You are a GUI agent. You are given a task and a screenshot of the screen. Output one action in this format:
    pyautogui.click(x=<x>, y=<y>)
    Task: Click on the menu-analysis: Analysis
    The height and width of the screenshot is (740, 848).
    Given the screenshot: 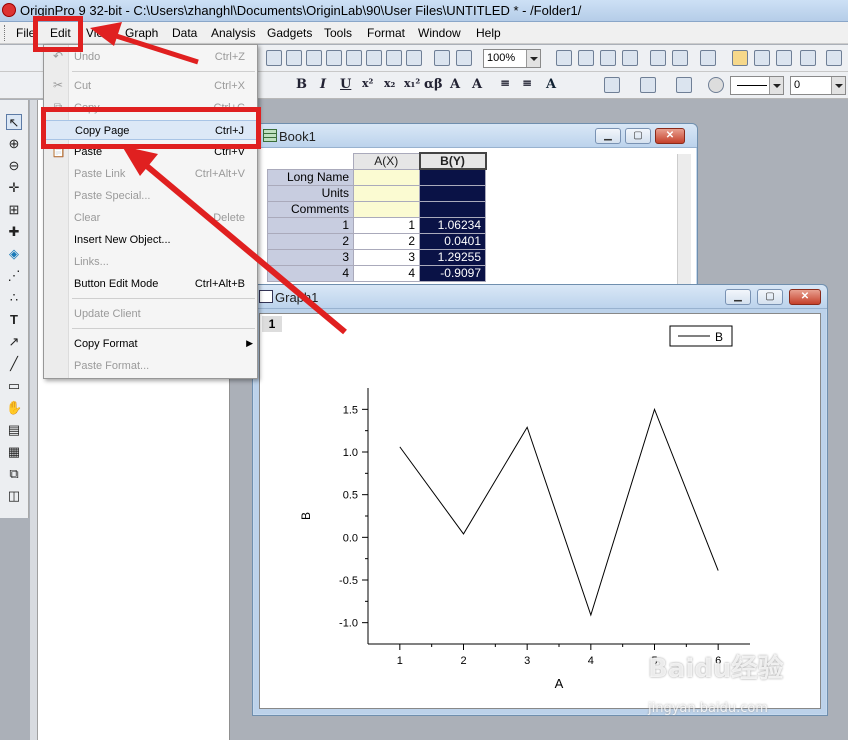 What is the action you would take?
    pyautogui.click(x=233, y=33)
    